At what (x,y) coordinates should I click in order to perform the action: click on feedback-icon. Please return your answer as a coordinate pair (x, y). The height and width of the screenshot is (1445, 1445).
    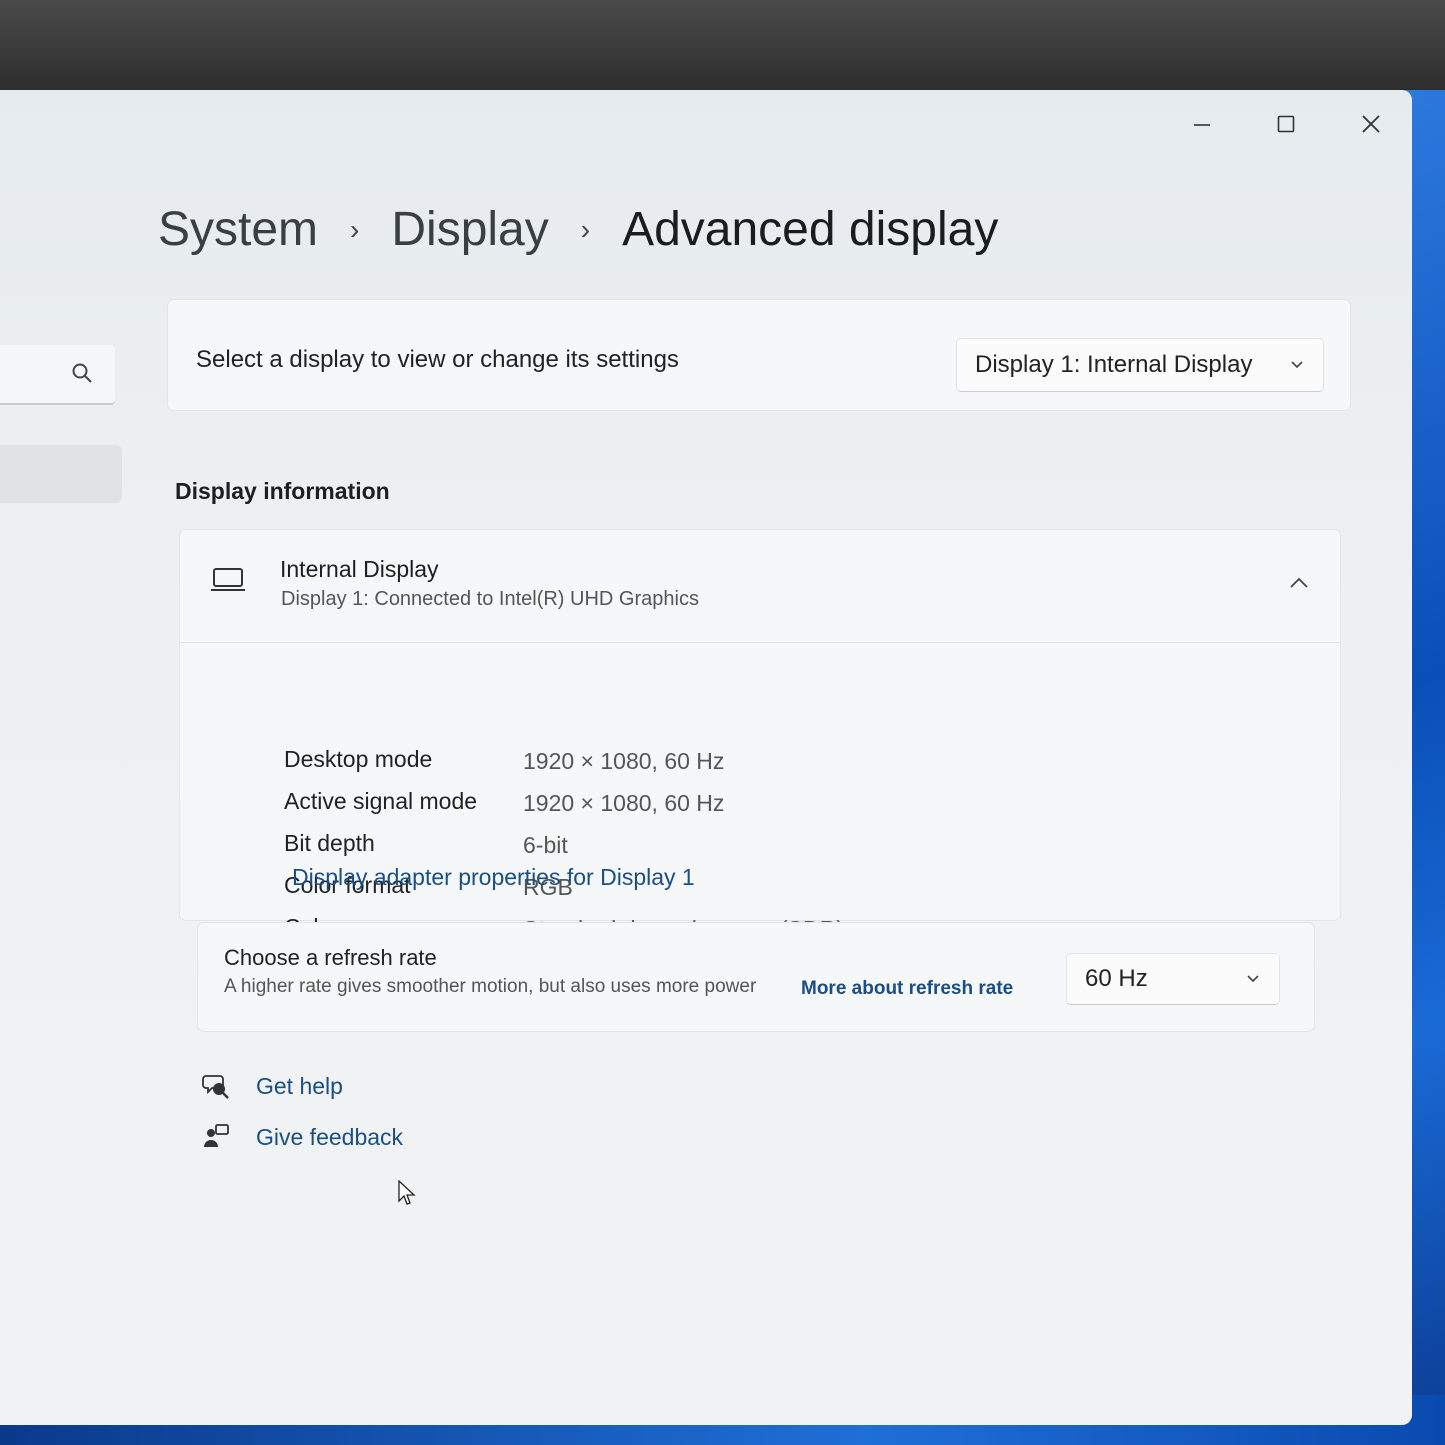
    Looking at the image, I should click on (216, 1135).